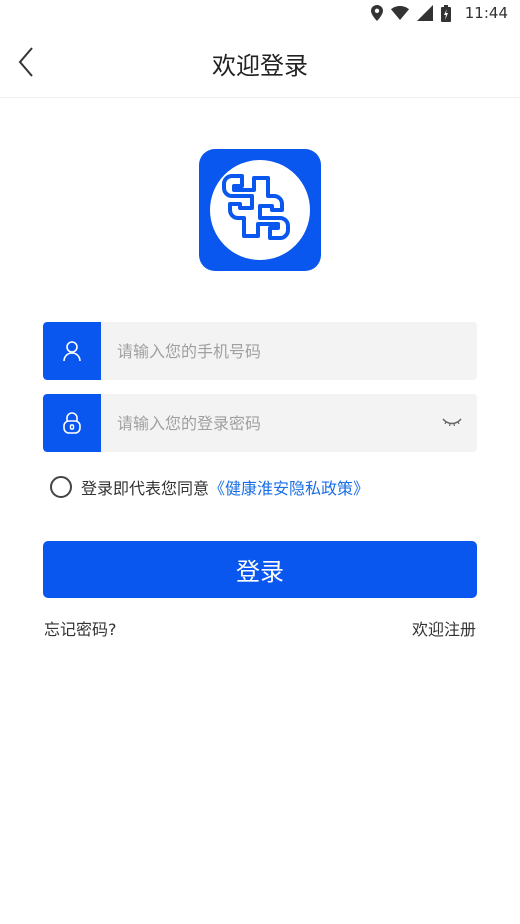 This screenshot has height=924, width=520. I want to click on page-title: 欢迎登录, so click(260, 66).